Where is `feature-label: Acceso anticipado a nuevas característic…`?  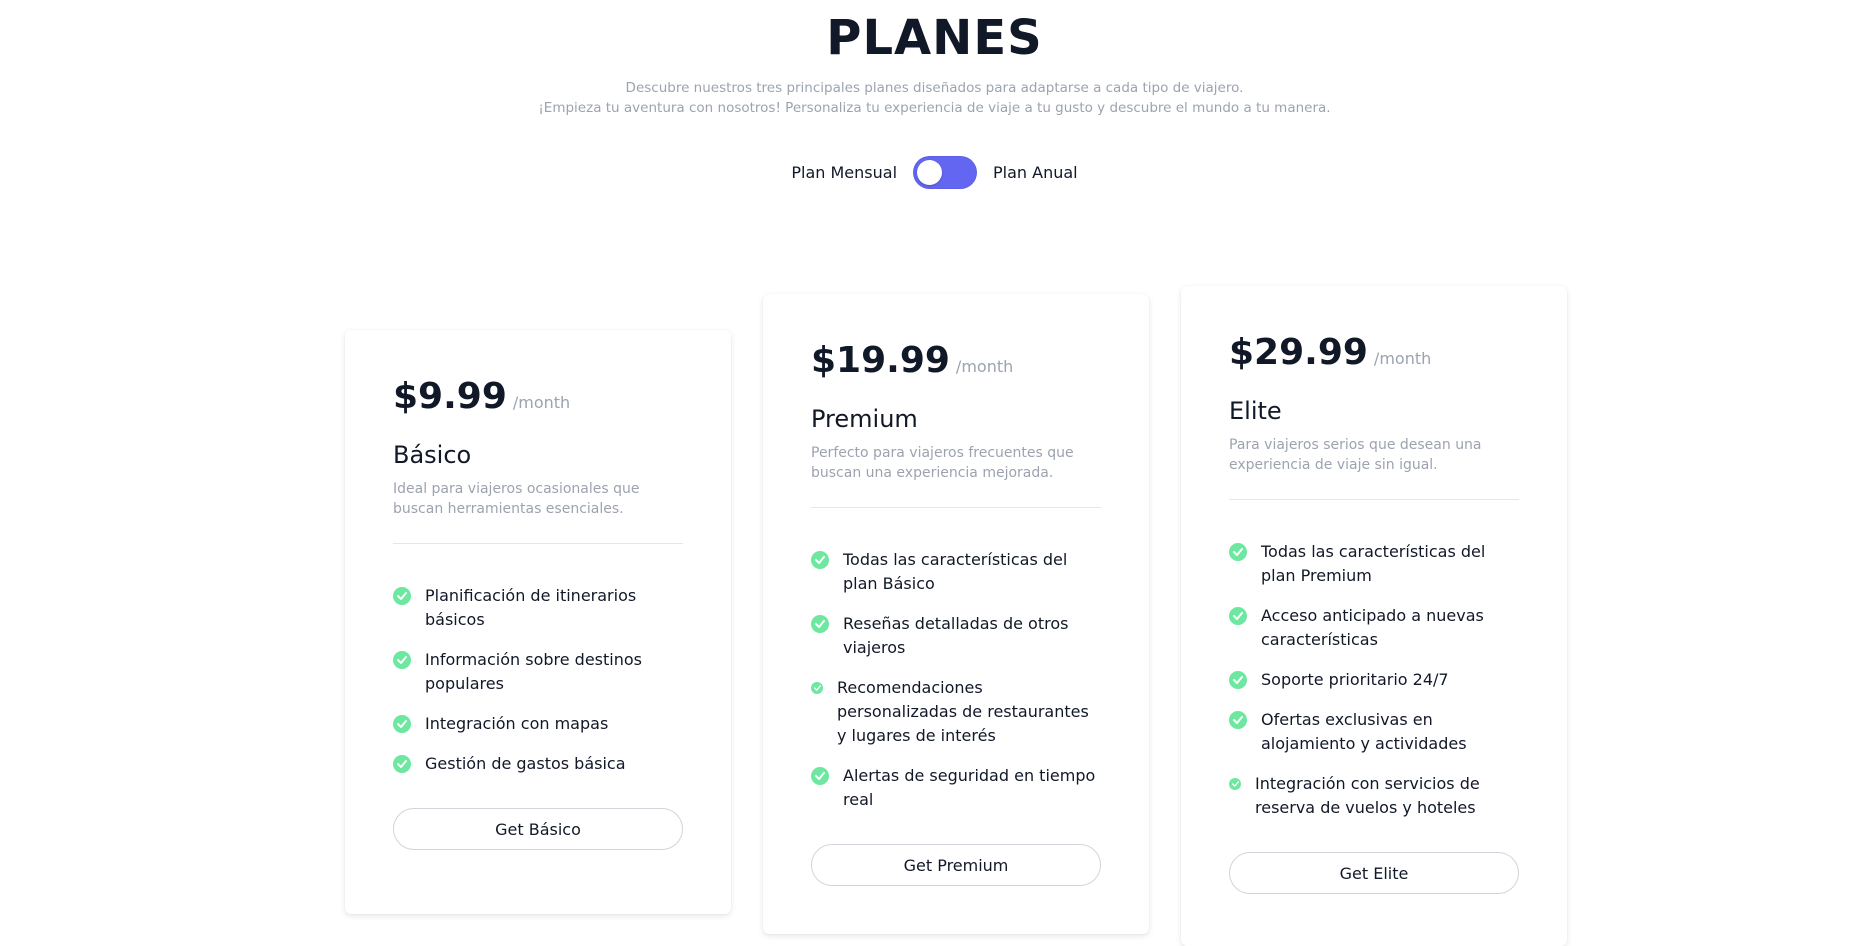 feature-label: Acceso anticipado a nuevas característic… is located at coordinates (1372, 627).